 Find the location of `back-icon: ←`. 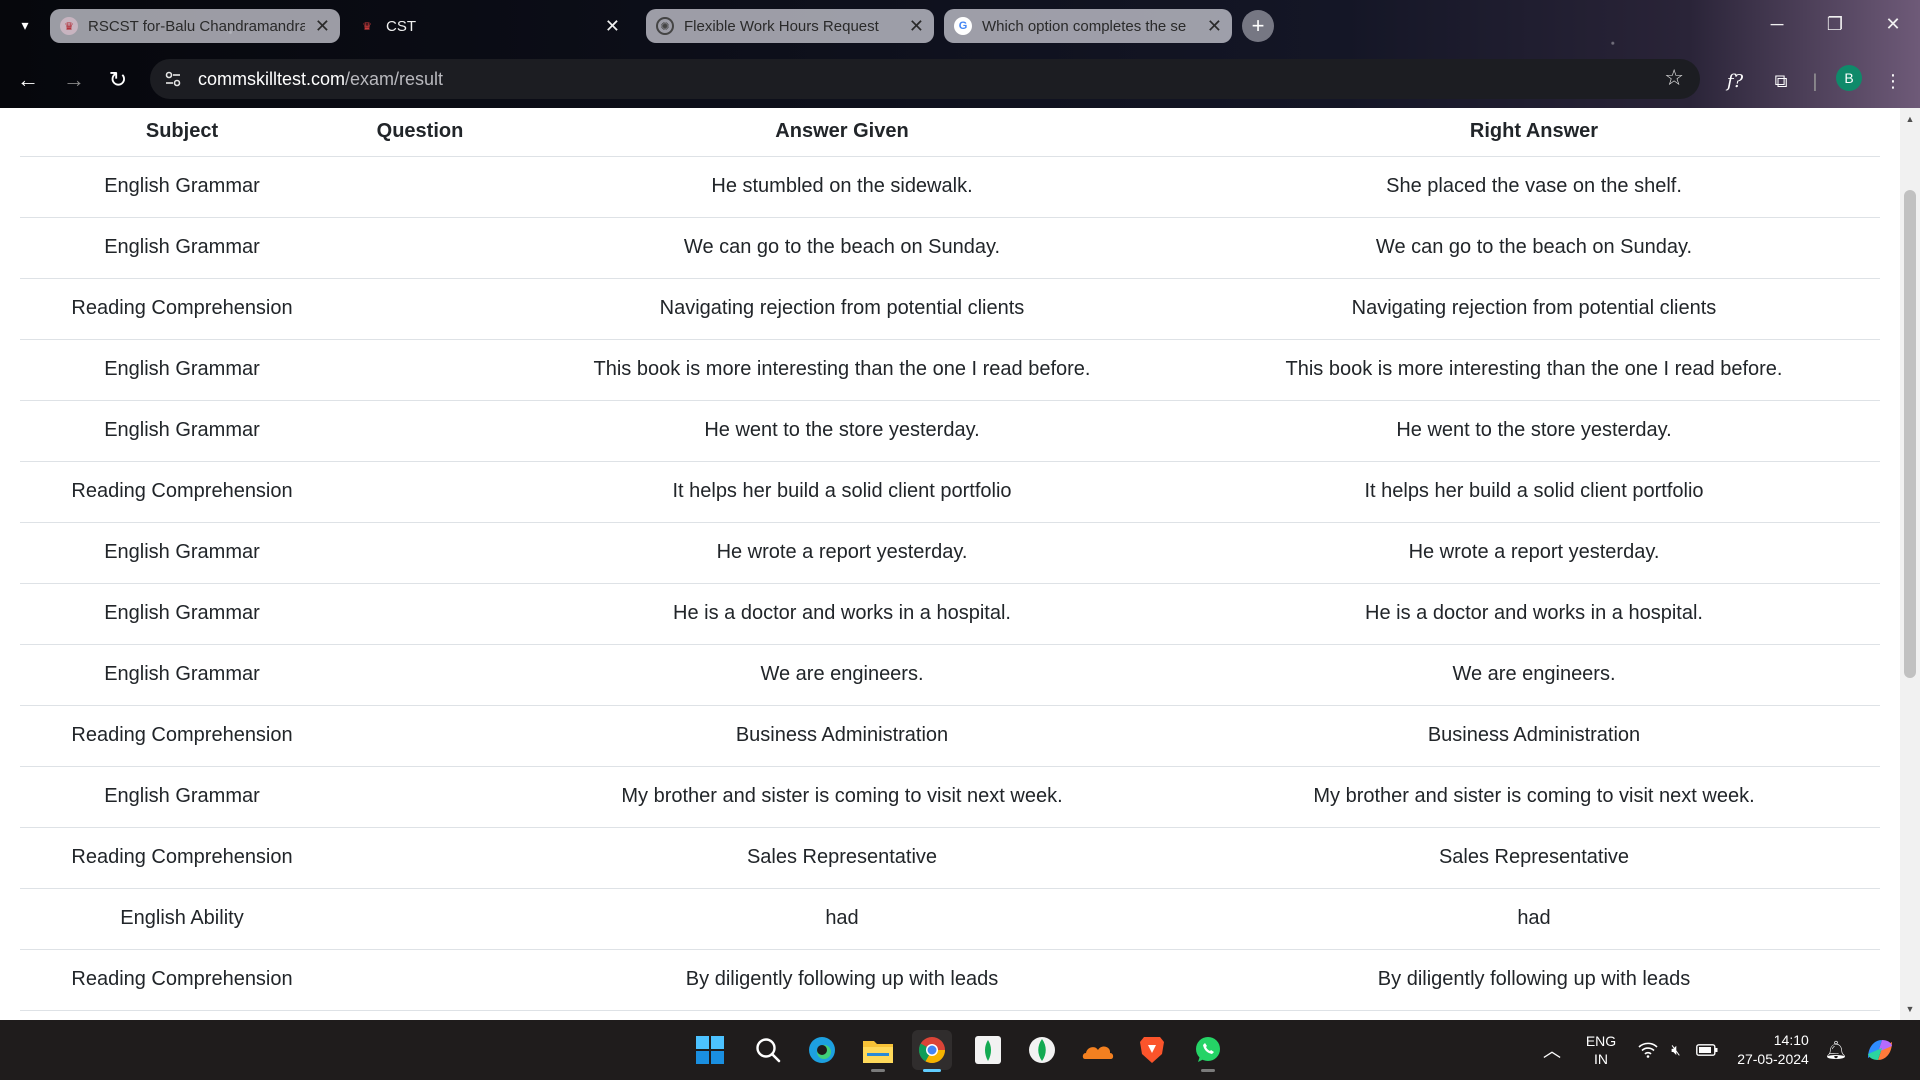

back-icon: ← is located at coordinates (28, 80).